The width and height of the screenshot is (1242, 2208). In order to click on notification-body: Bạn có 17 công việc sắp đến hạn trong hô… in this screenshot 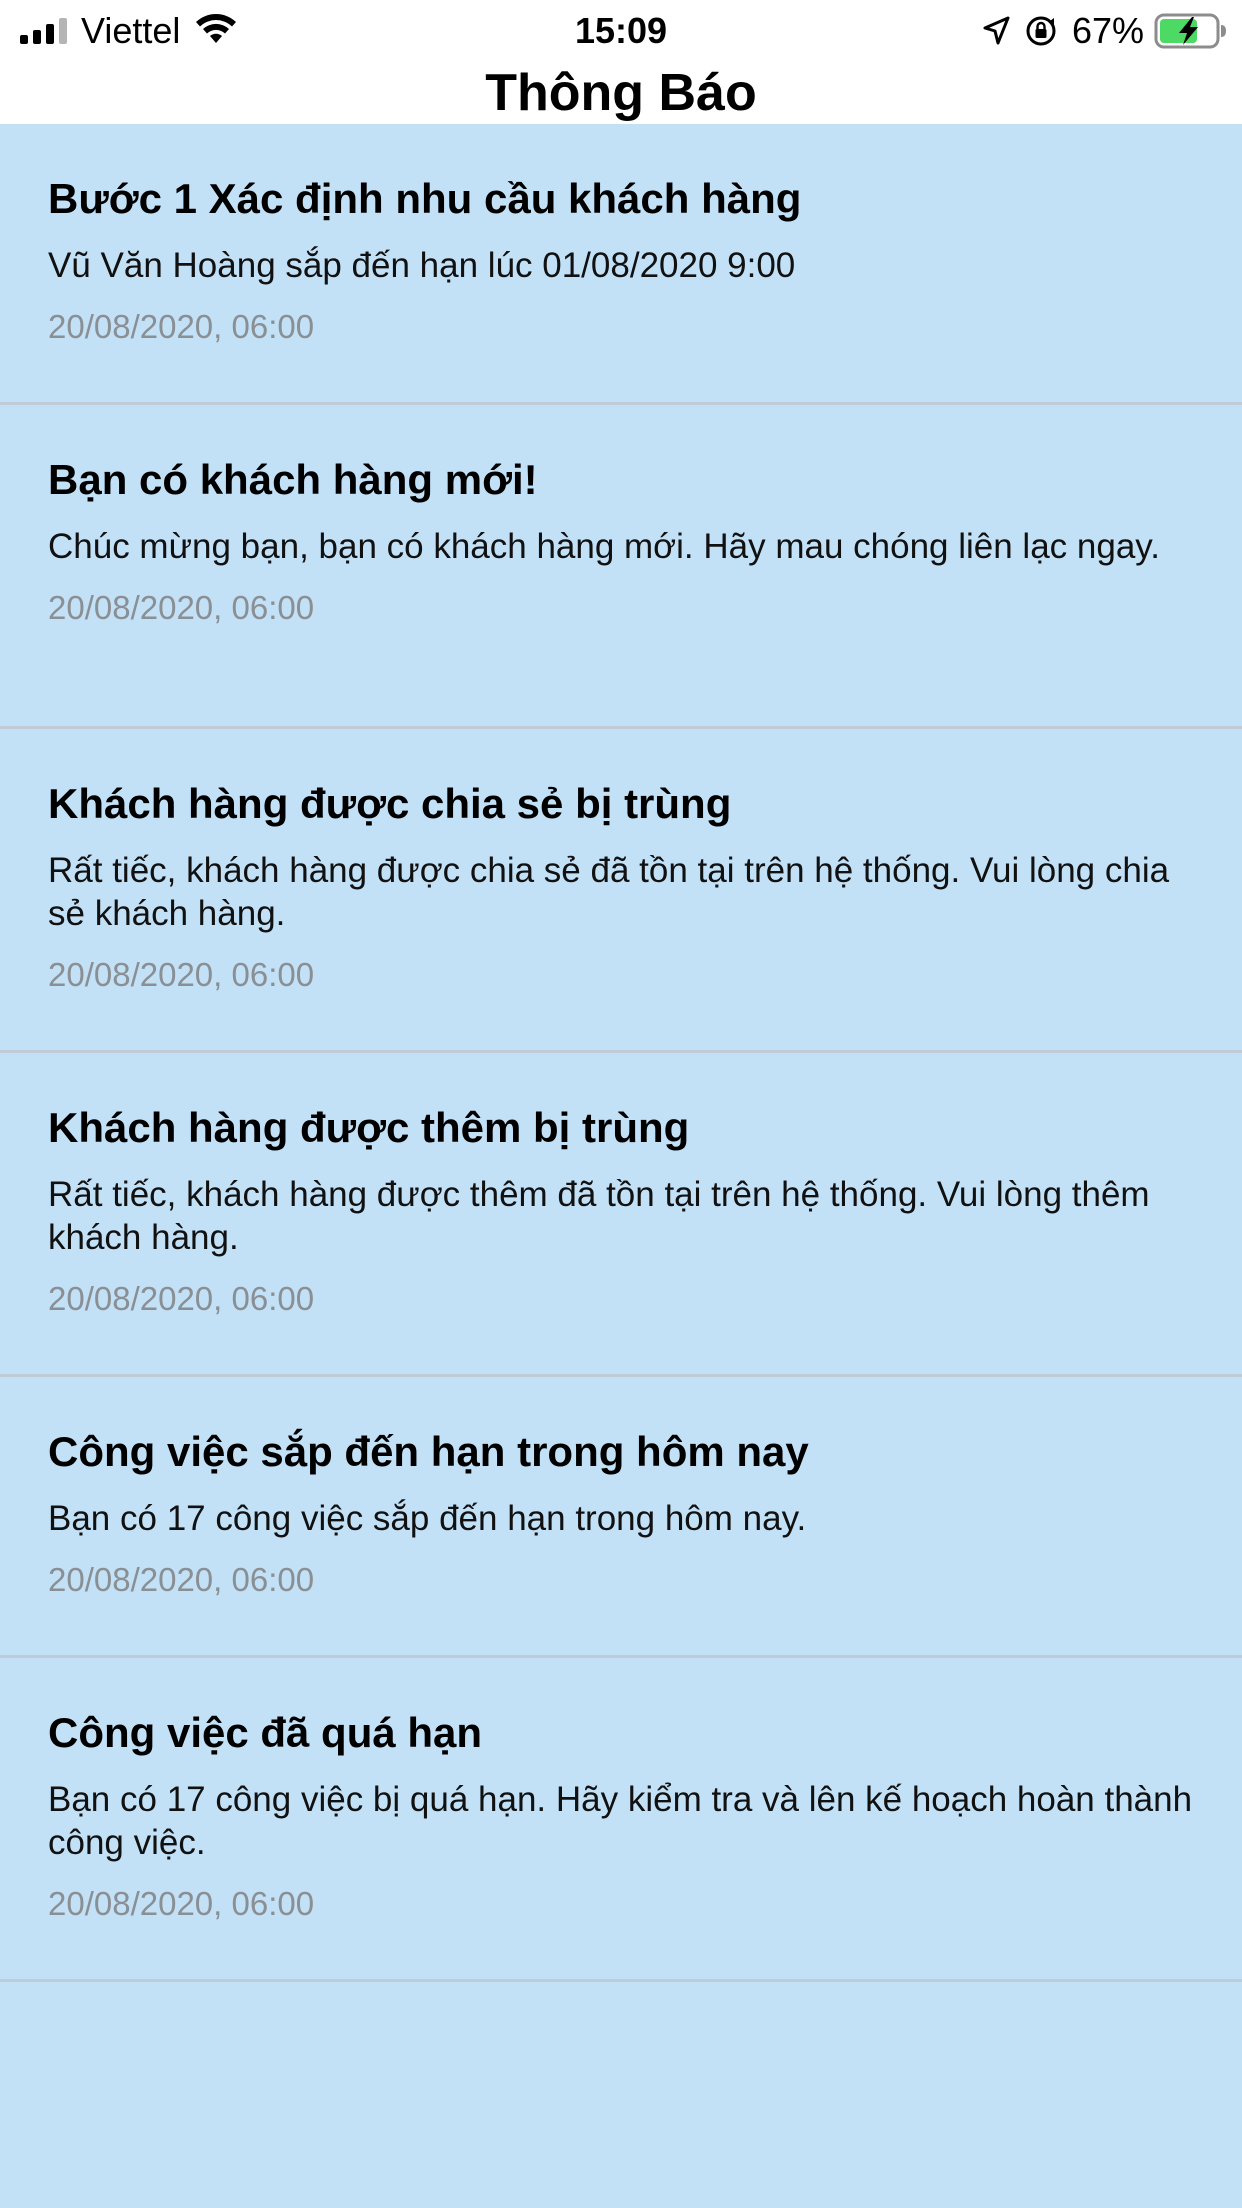, I will do `click(427, 1518)`.